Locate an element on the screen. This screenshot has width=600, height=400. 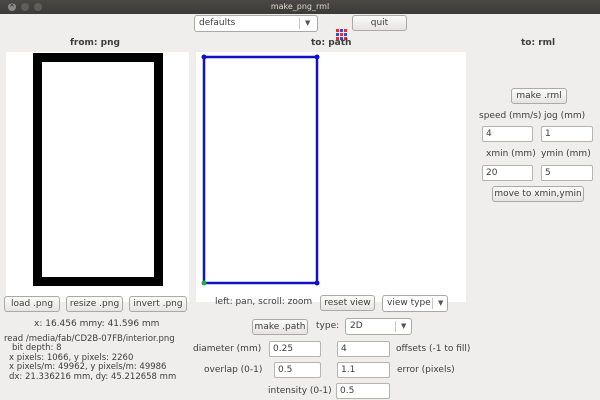
image-info-pixels-per-meter: x pixels/m: 49962, y pixels/m: 49986 is located at coordinates (88, 367).